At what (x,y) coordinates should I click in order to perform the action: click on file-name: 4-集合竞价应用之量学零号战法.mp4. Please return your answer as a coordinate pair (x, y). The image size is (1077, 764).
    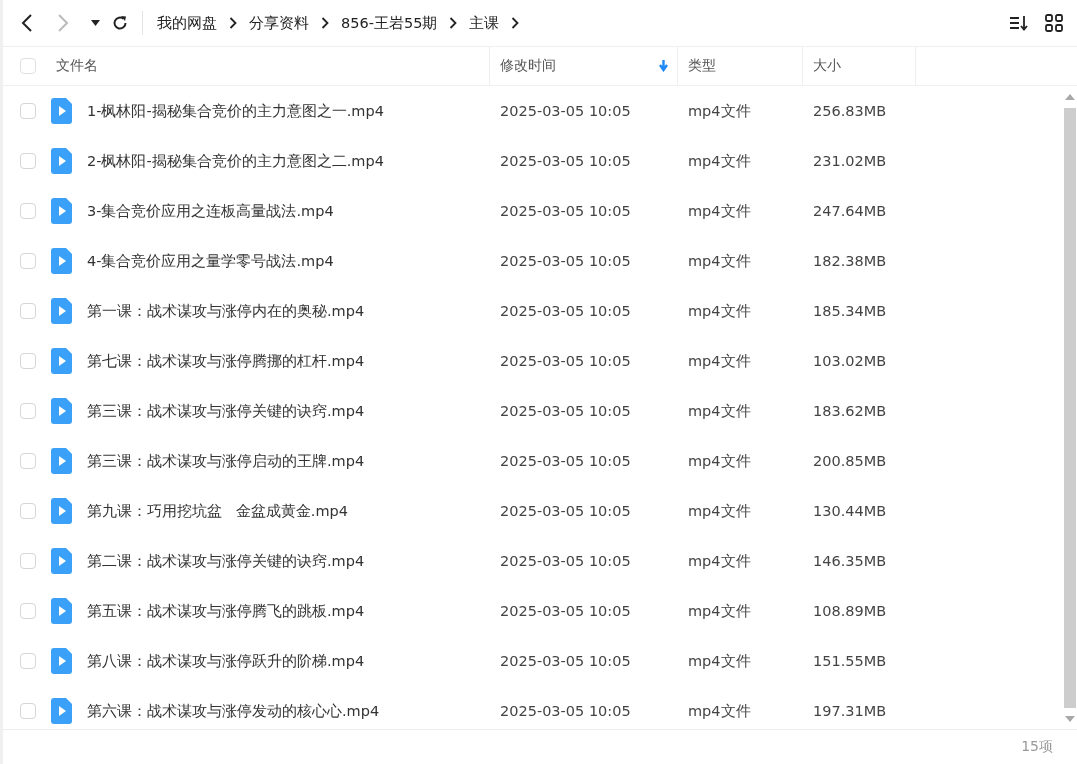
    Looking at the image, I should click on (210, 261).